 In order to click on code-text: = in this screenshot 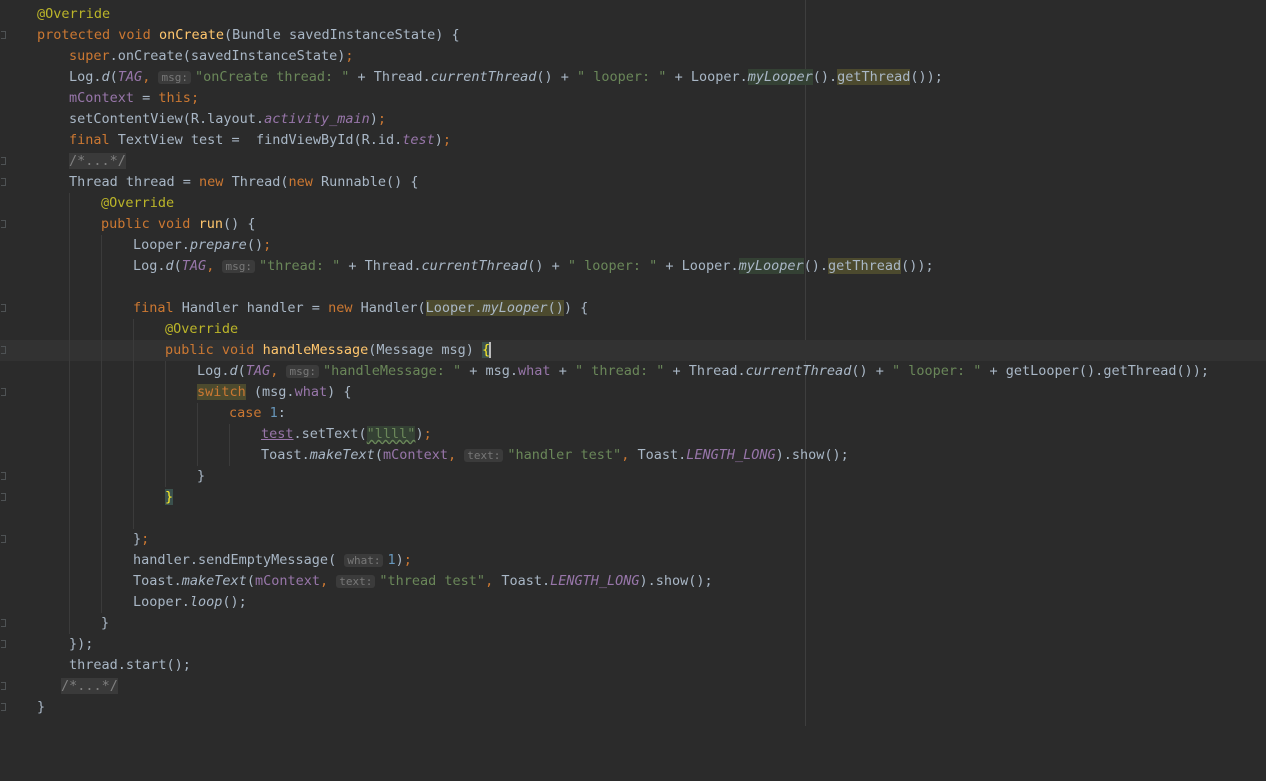, I will do `click(146, 98)`.